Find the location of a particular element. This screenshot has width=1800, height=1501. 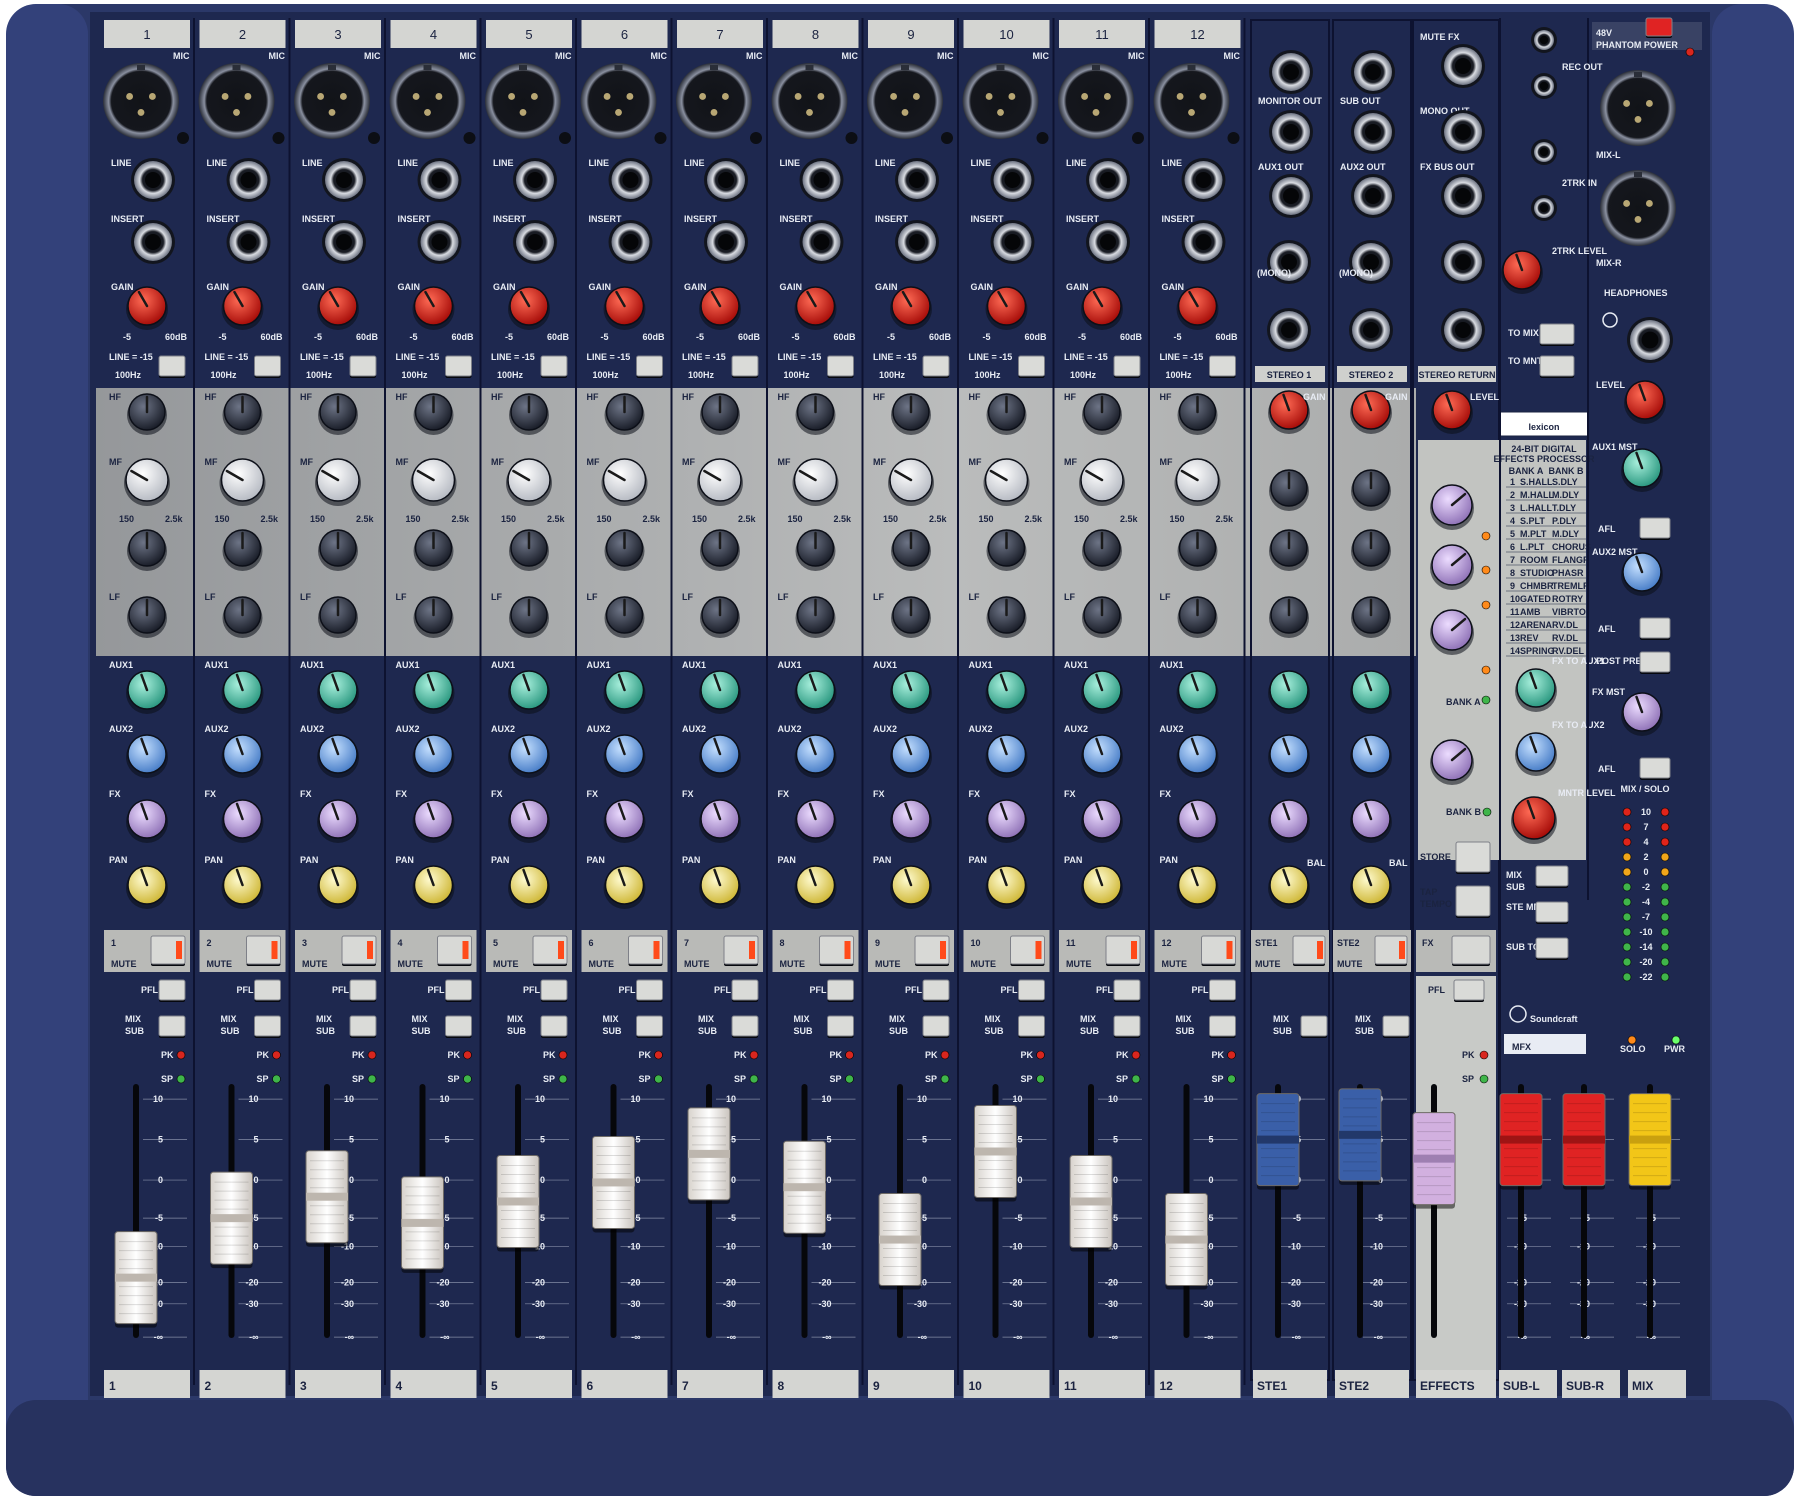

monitor-mix-sub-button is located at coordinates (1552, 876).